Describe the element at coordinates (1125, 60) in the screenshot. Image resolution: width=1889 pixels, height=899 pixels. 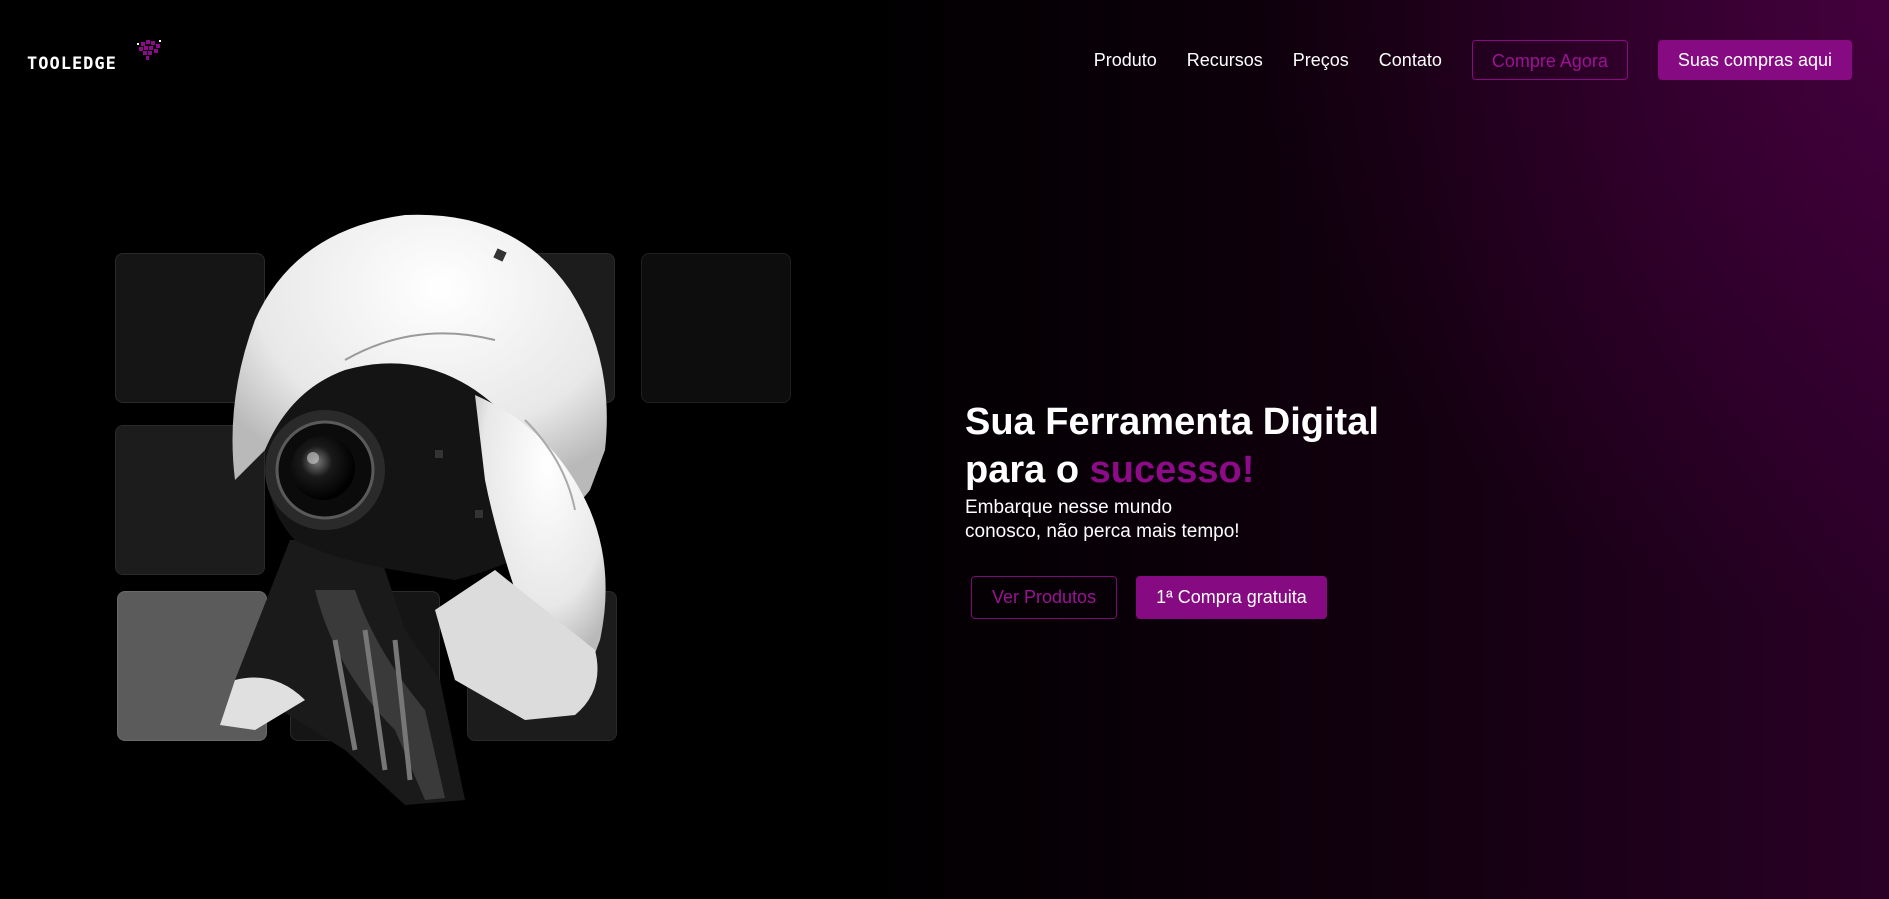
I see `nav-link-produto: Produto` at that location.